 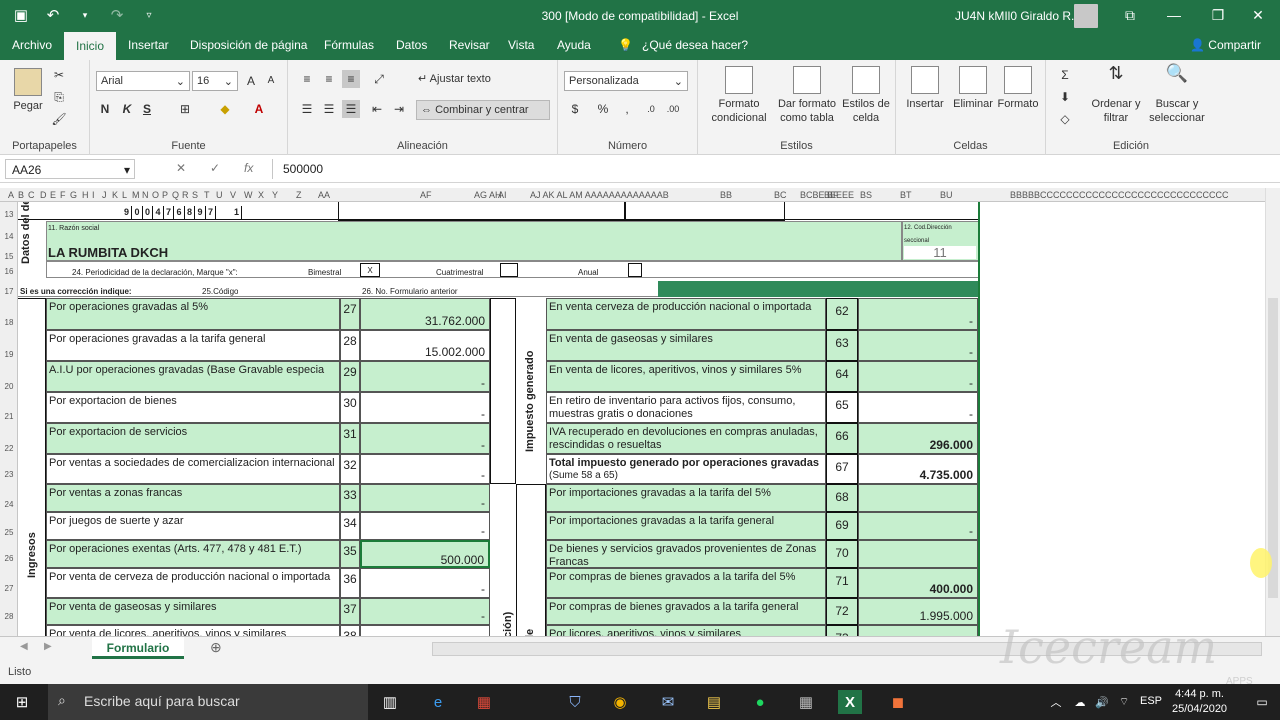 I want to click on chart-app-icon: ▤, so click(x=714, y=702).